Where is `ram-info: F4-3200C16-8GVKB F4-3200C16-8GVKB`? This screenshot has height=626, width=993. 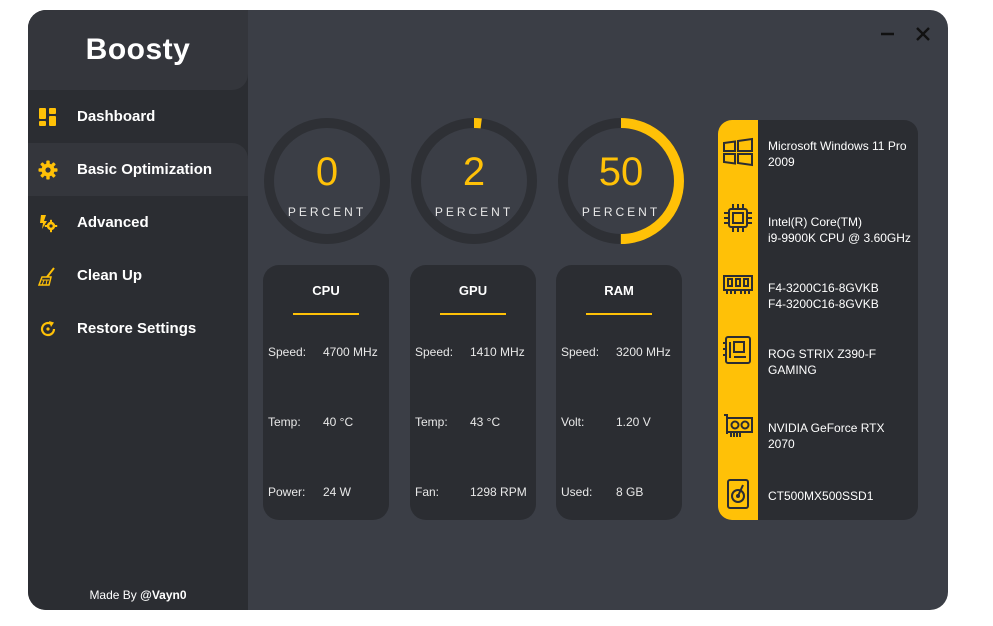 ram-info: F4-3200C16-8GVKB F4-3200C16-8GVKB is located at coordinates (840, 296).